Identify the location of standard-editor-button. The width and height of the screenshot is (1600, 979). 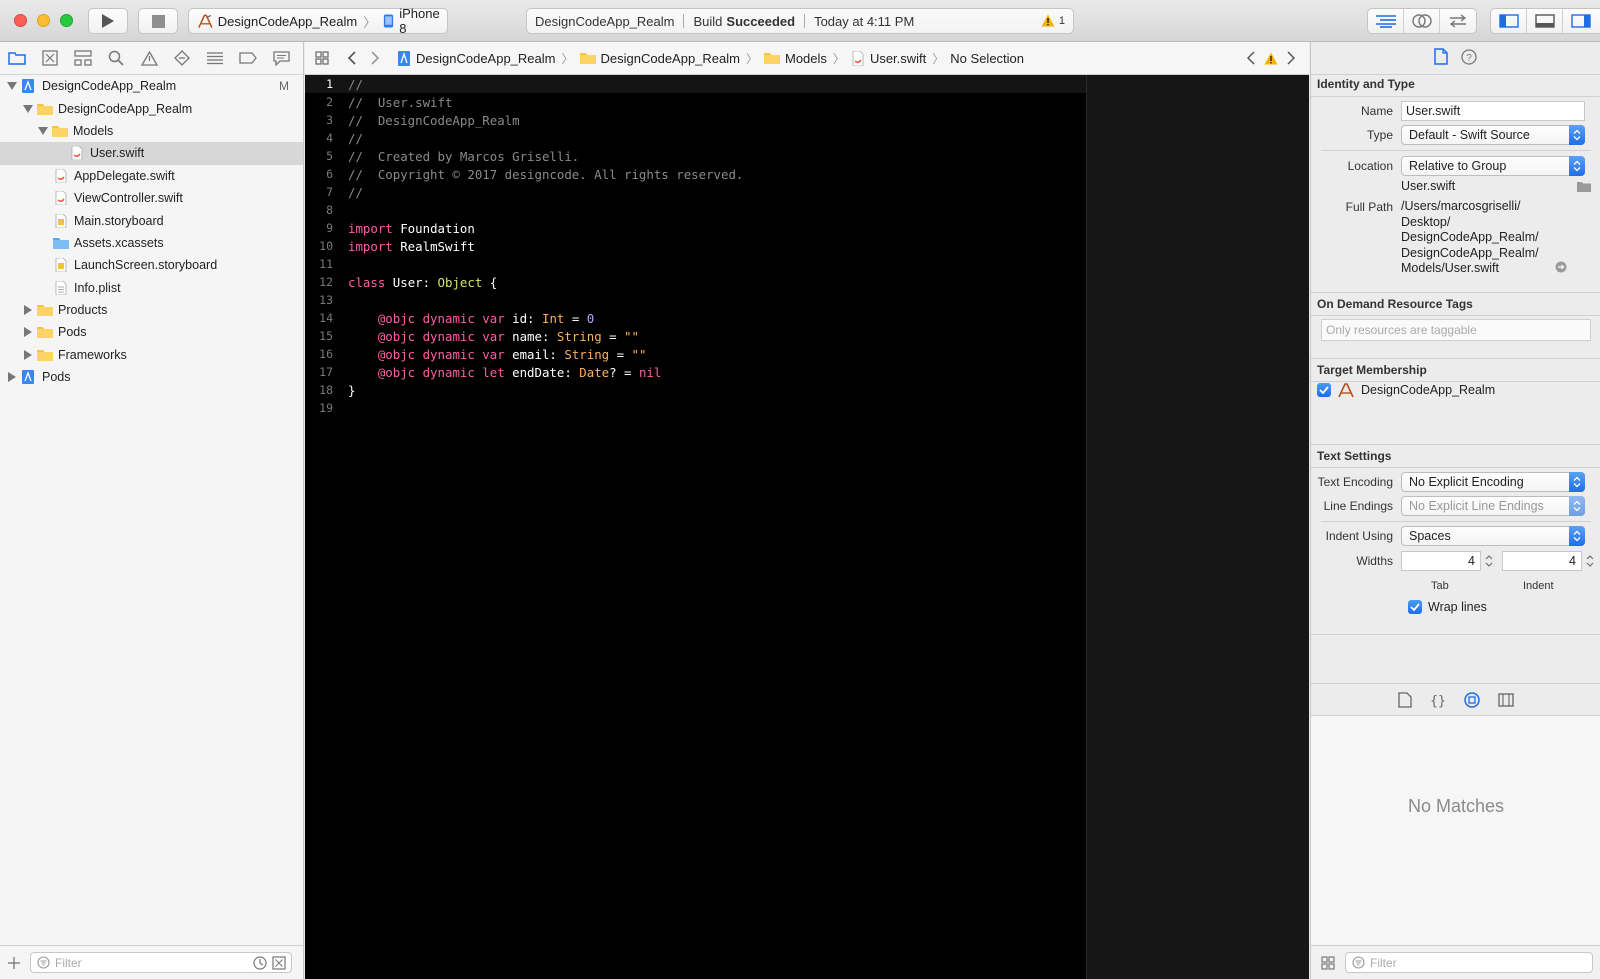
(1386, 21).